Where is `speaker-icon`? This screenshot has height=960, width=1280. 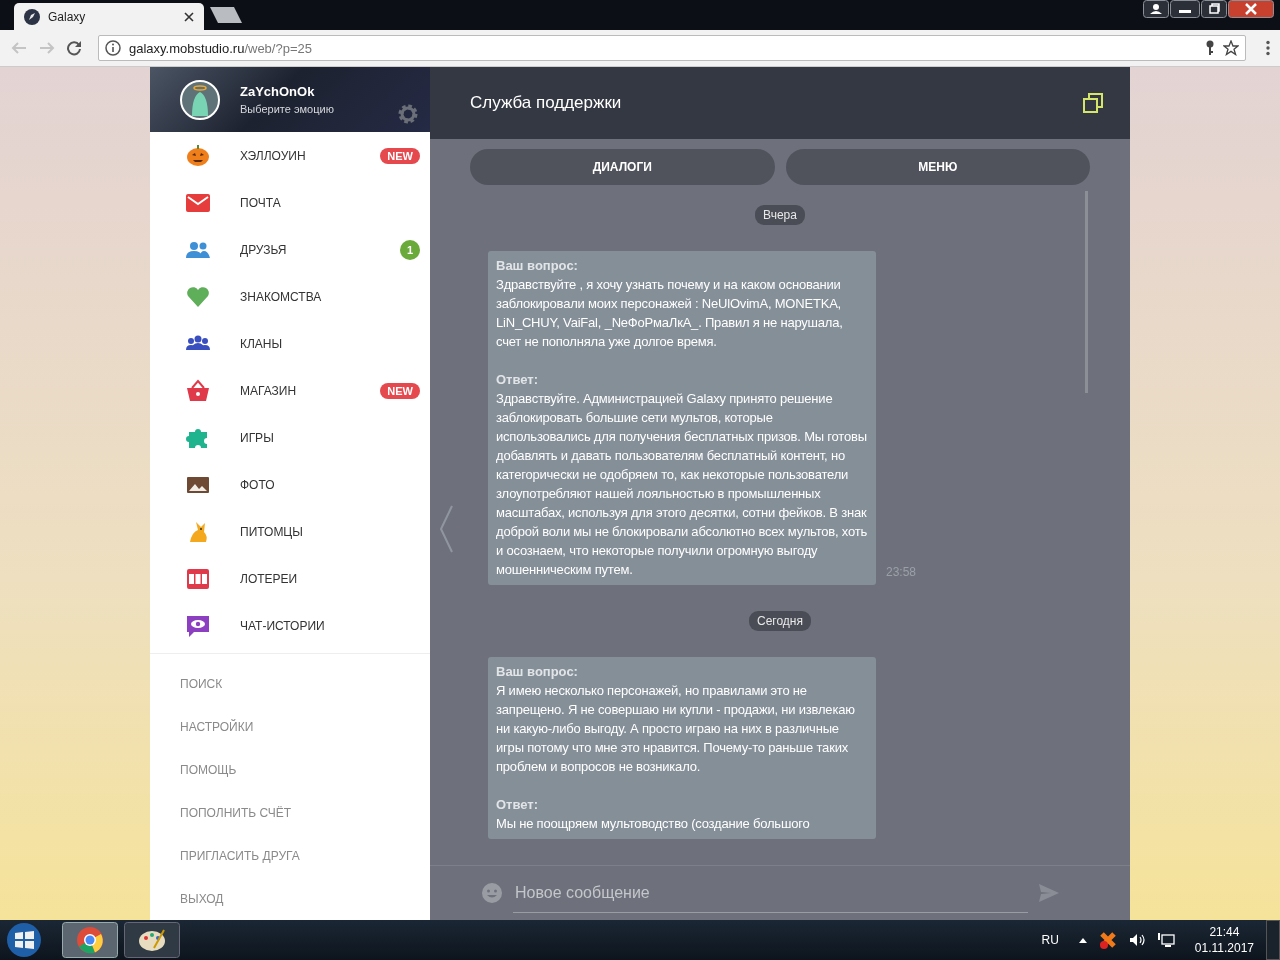 speaker-icon is located at coordinates (1136, 940).